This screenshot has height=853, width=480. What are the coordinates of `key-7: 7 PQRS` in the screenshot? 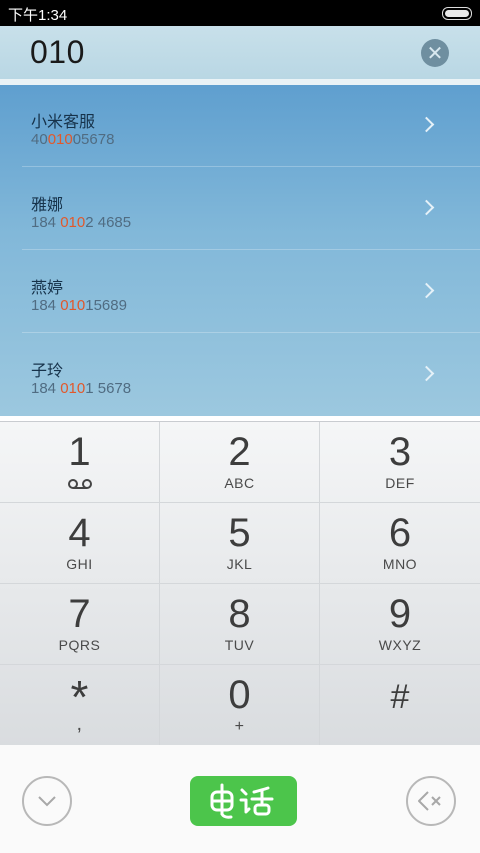 It's located at (80, 624).